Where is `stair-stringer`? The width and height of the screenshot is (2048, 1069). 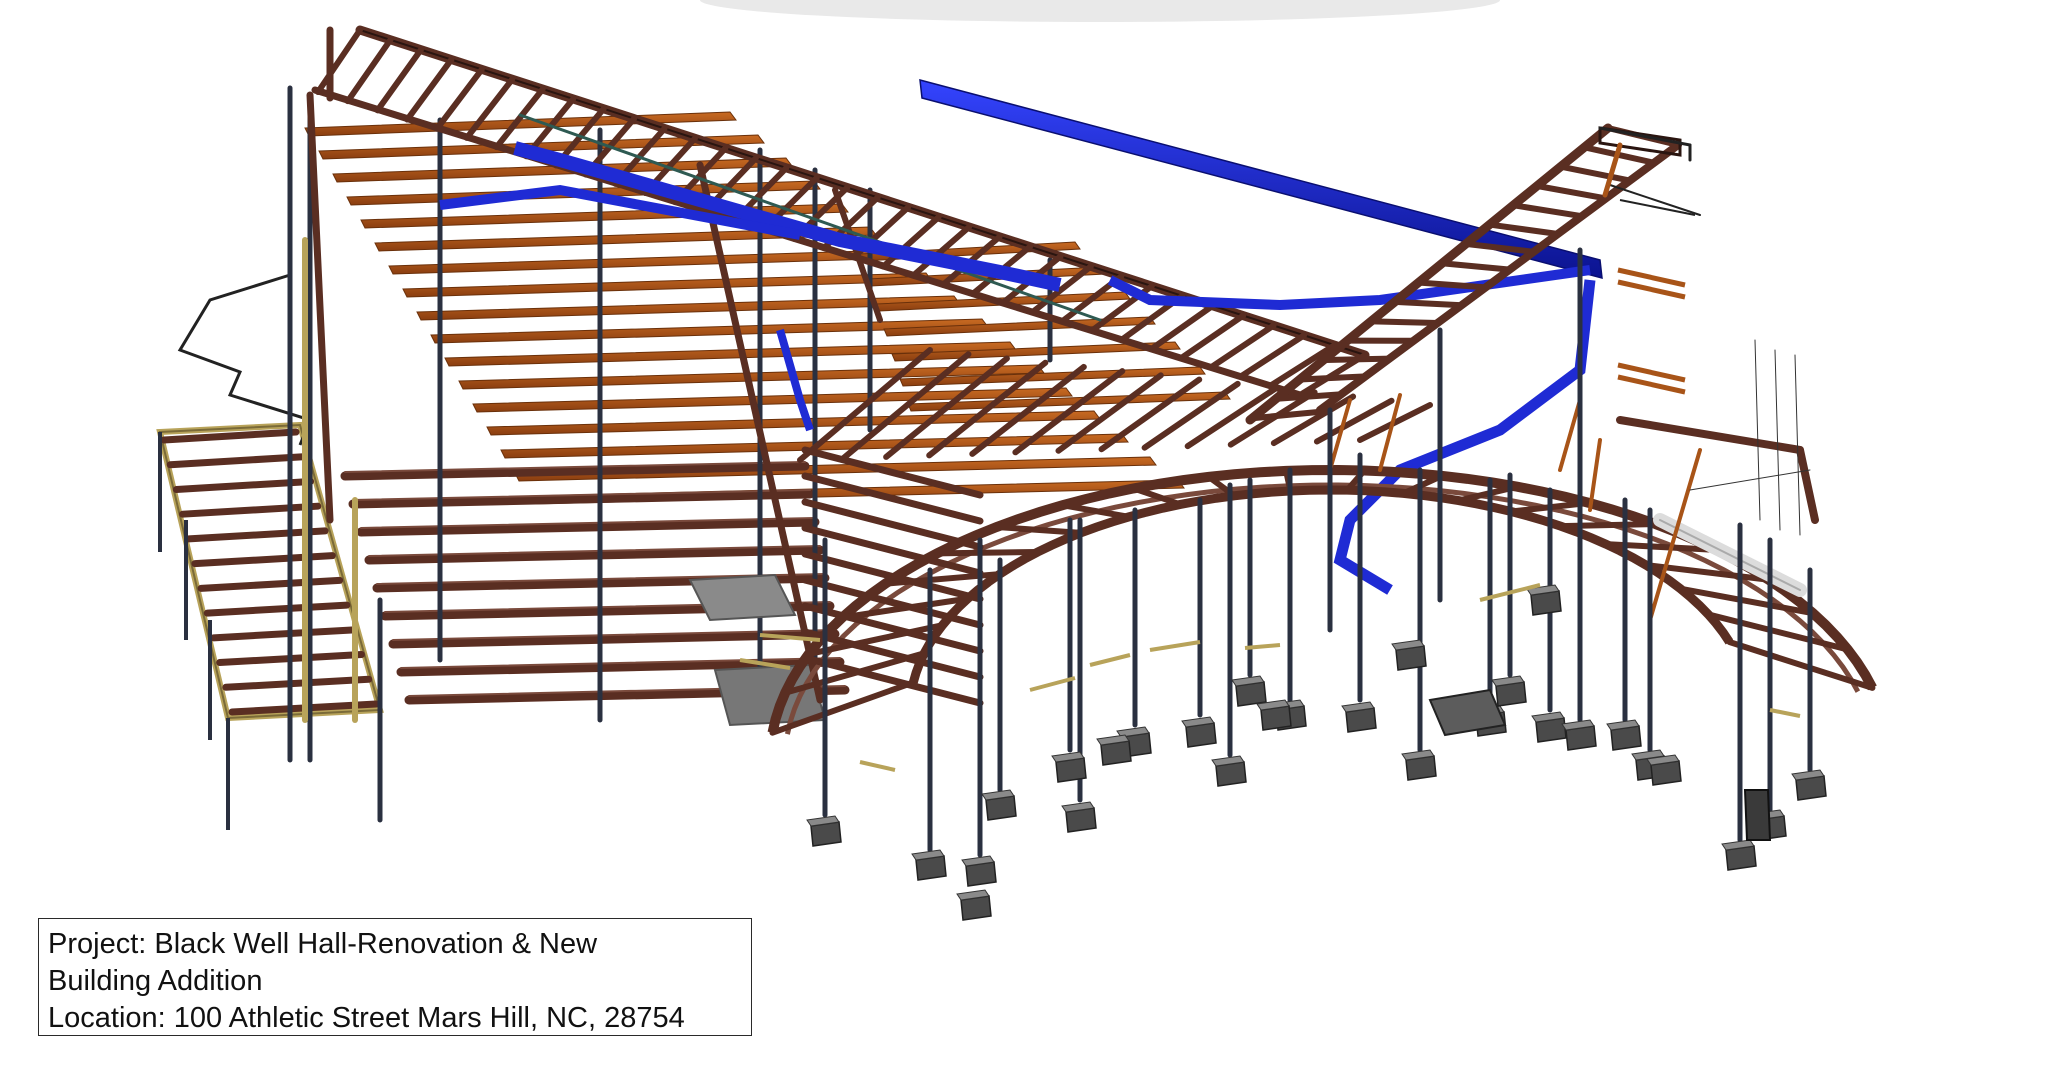
stair-stringer is located at coordinates (1499, 277).